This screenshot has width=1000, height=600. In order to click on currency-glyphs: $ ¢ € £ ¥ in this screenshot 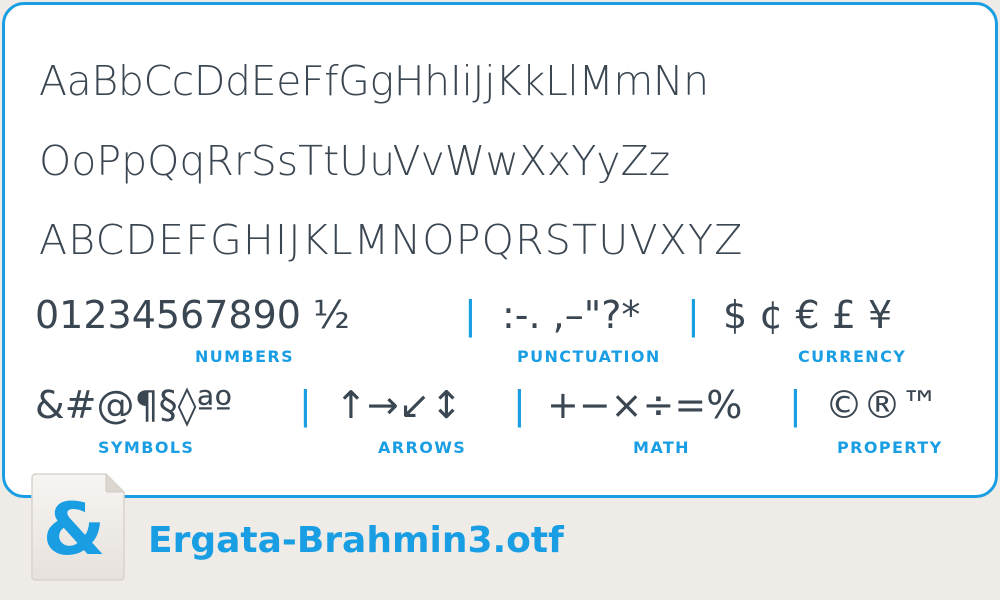, I will do `click(808, 315)`.